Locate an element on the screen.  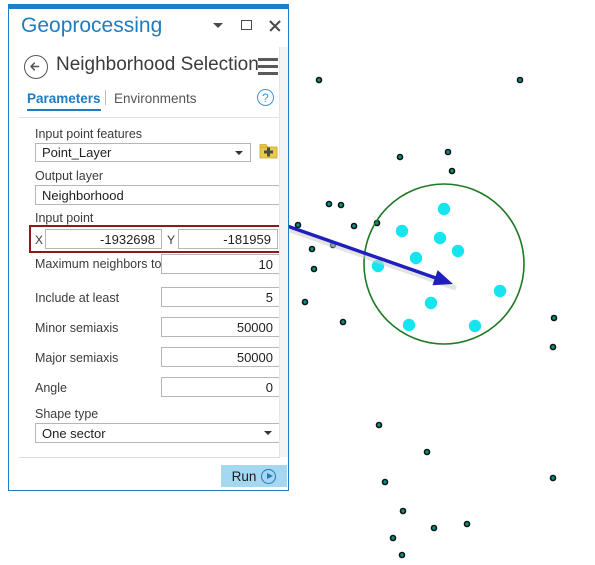
shape-type-value: One sector is located at coordinates (74, 433).